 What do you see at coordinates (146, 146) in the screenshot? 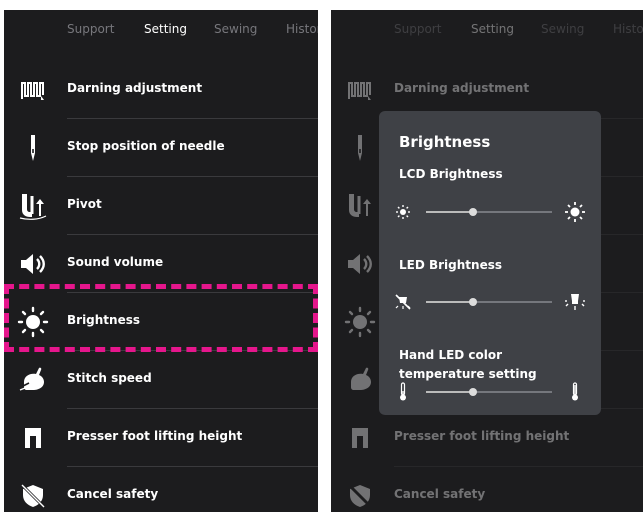
I see `menu-item-label: Stop position of needle` at bounding box center [146, 146].